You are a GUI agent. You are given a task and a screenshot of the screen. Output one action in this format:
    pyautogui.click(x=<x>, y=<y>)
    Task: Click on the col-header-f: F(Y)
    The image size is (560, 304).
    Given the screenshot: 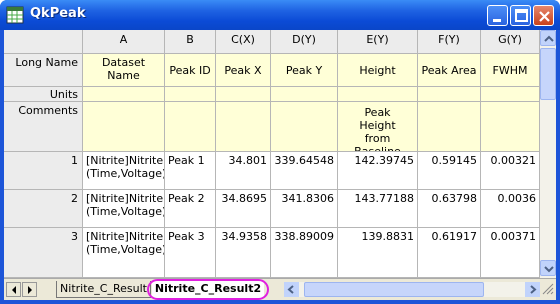 What is the action you would take?
    pyautogui.click(x=449, y=42)
    